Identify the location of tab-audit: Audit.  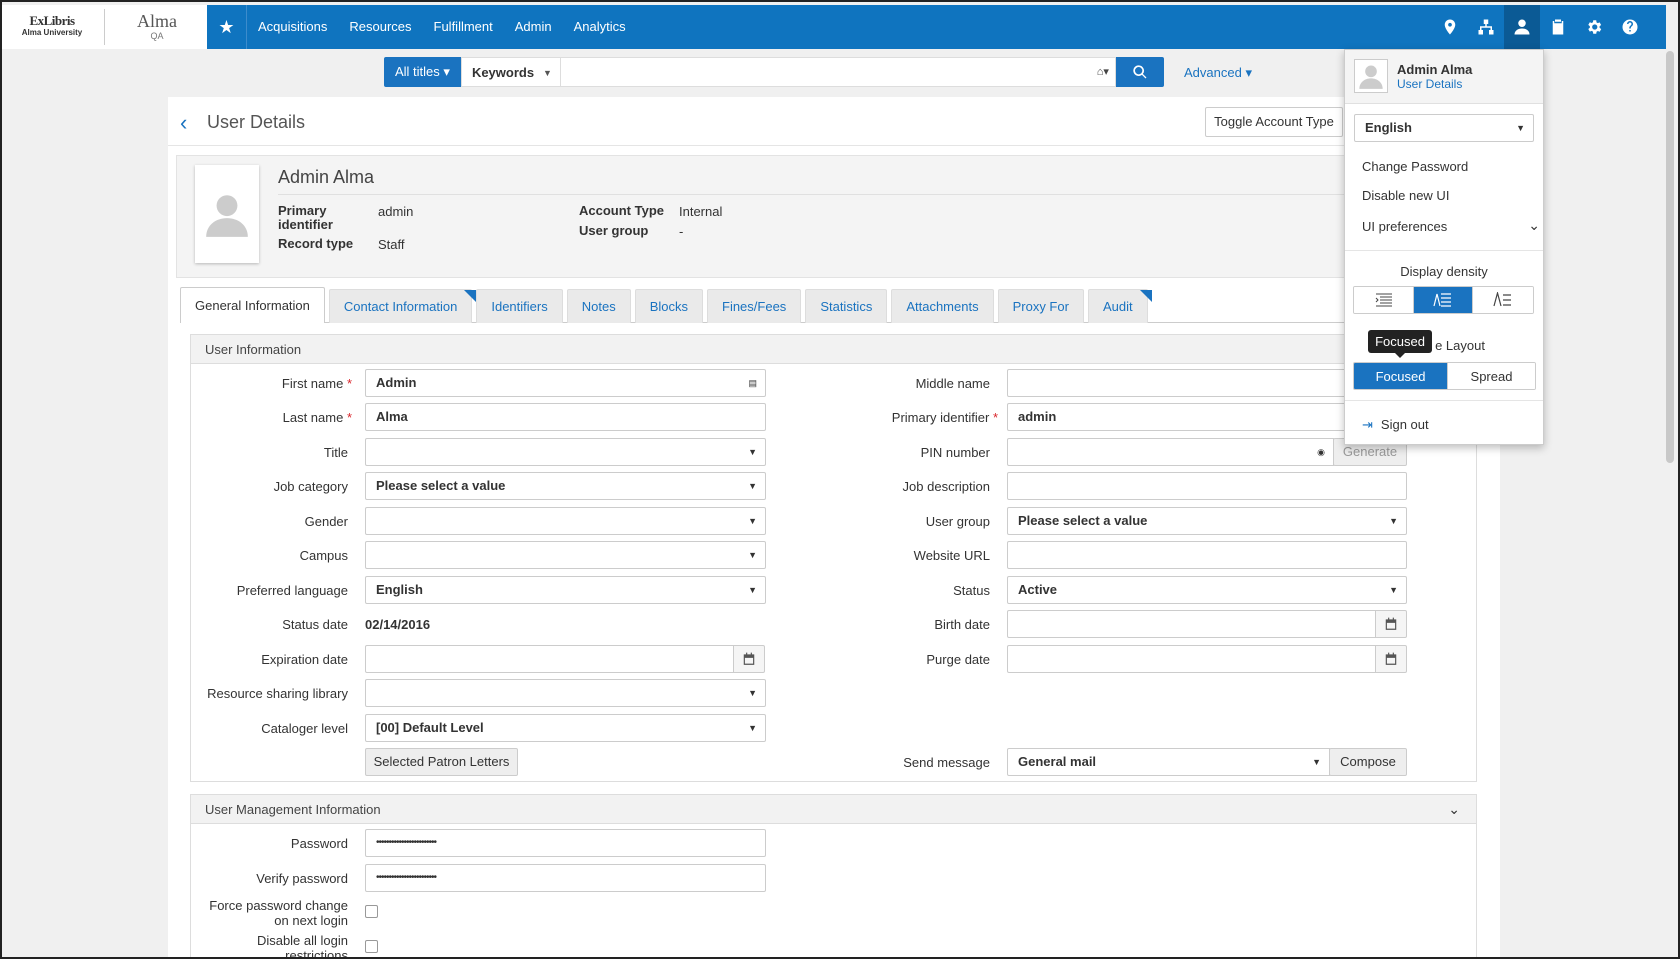
(1119, 306).